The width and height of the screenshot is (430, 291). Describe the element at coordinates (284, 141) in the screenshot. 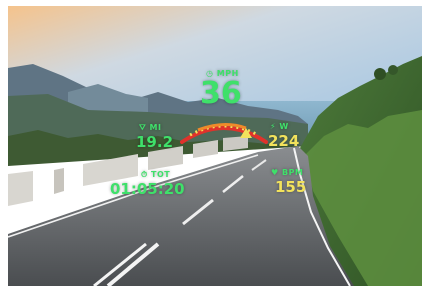

I see `power-value: 224` at that location.